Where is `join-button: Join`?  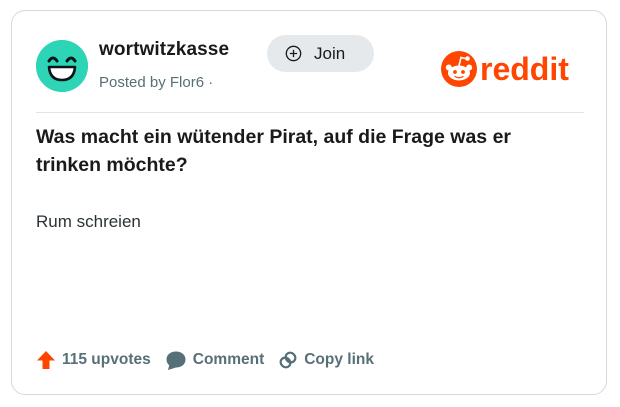 join-button: Join is located at coordinates (320, 53).